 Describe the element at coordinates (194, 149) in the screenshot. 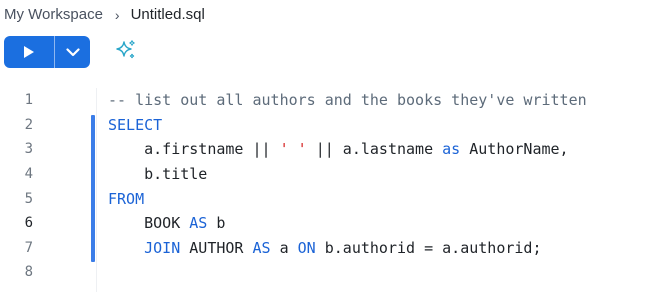

I see `code-token: a.firstname ||` at that location.